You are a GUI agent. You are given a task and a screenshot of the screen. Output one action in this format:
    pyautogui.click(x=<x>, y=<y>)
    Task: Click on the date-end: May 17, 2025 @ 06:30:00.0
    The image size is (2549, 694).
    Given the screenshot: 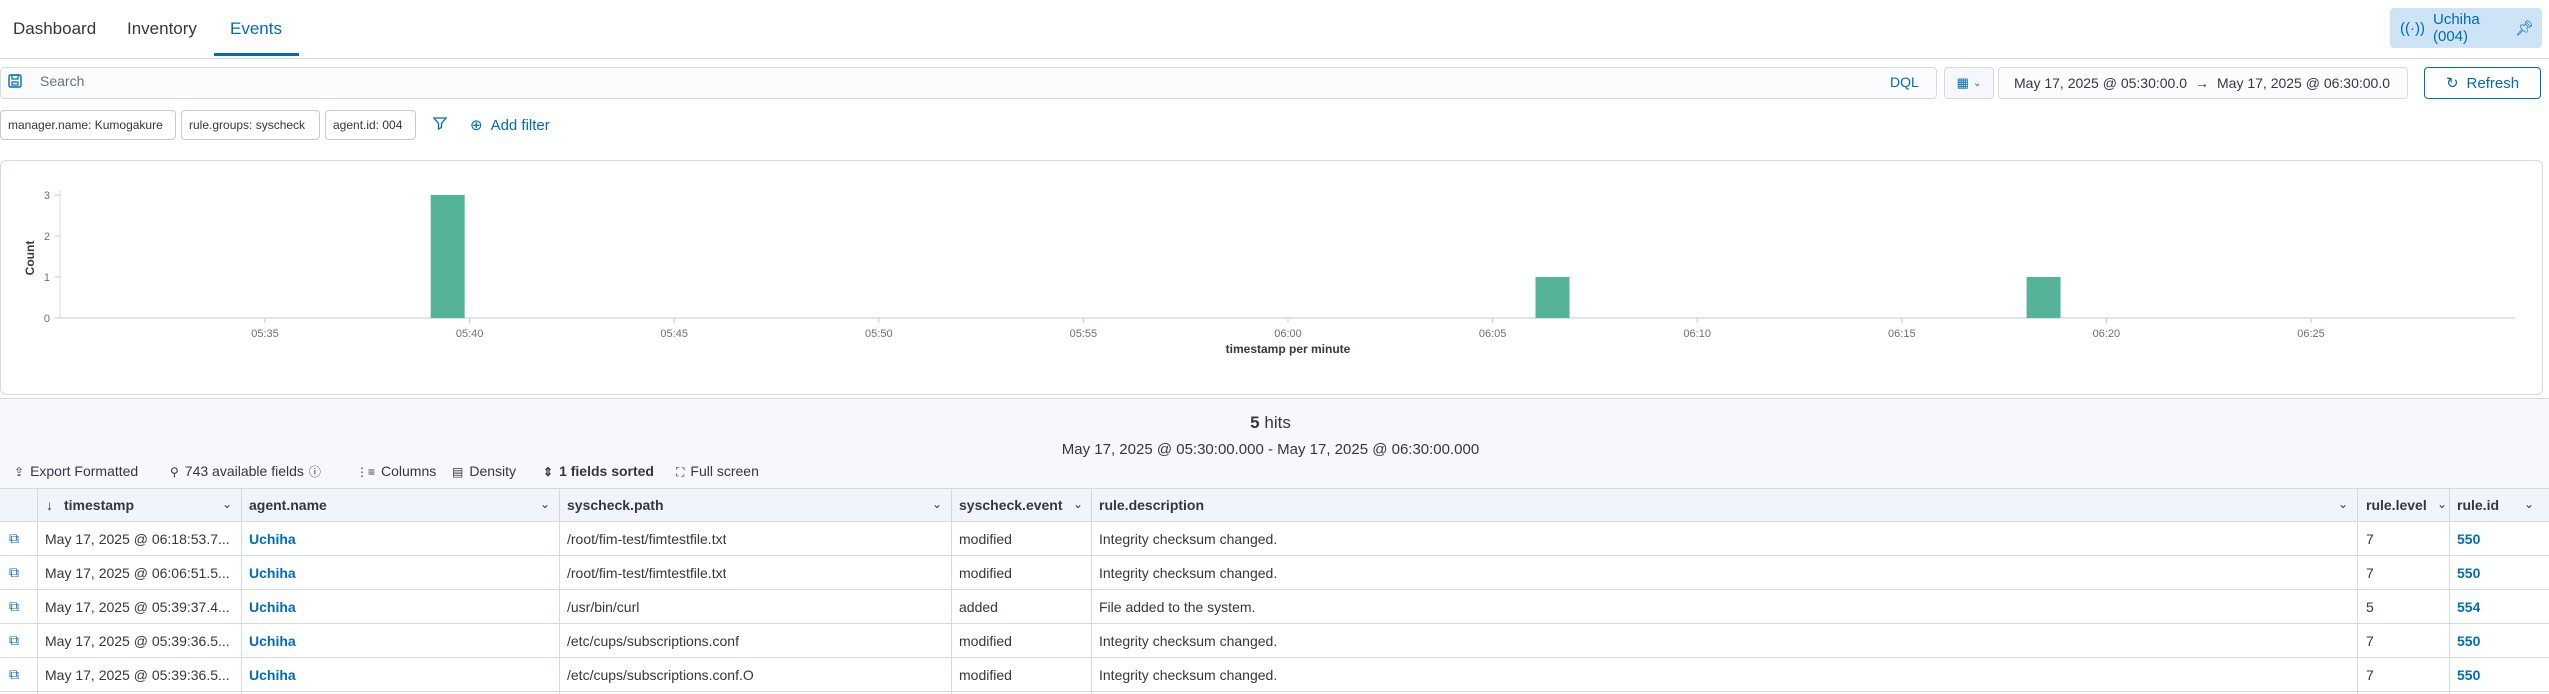 What is the action you would take?
    pyautogui.click(x=2303, y=83)
    